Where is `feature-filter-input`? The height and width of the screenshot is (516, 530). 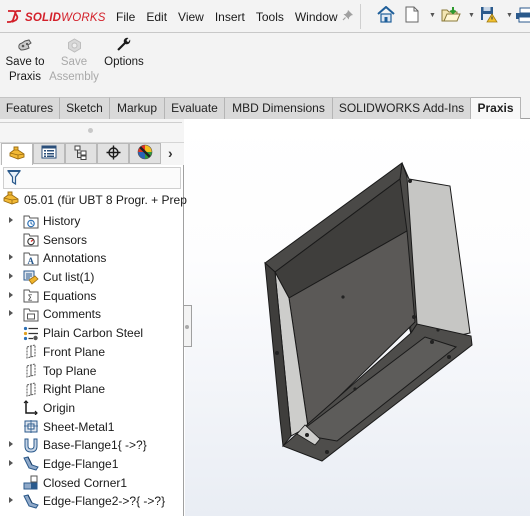 feature-filter-input is located at coordinates (92, 178).